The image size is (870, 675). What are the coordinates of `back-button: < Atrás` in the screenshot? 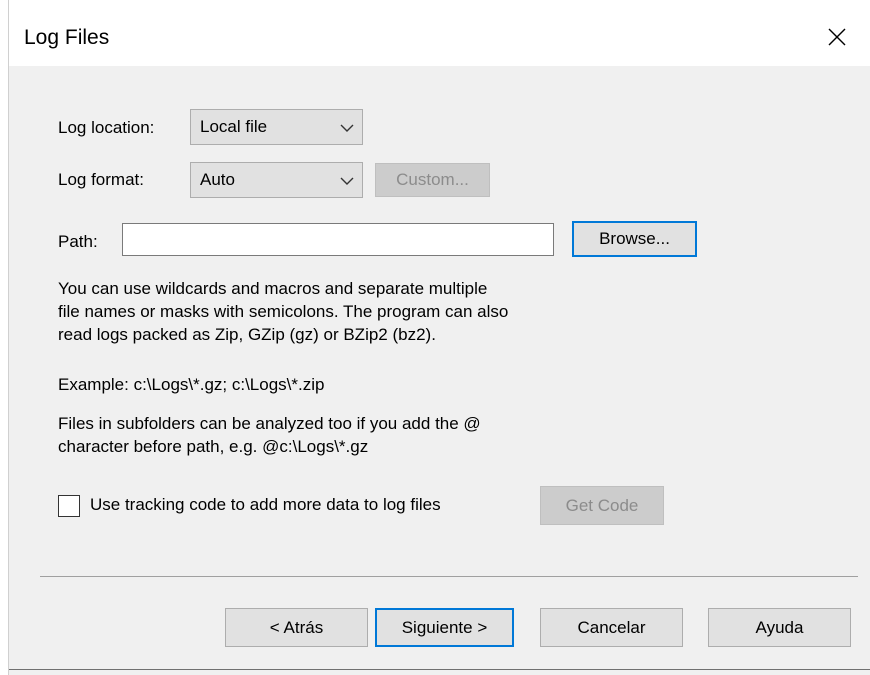 It's located at (296, 627).